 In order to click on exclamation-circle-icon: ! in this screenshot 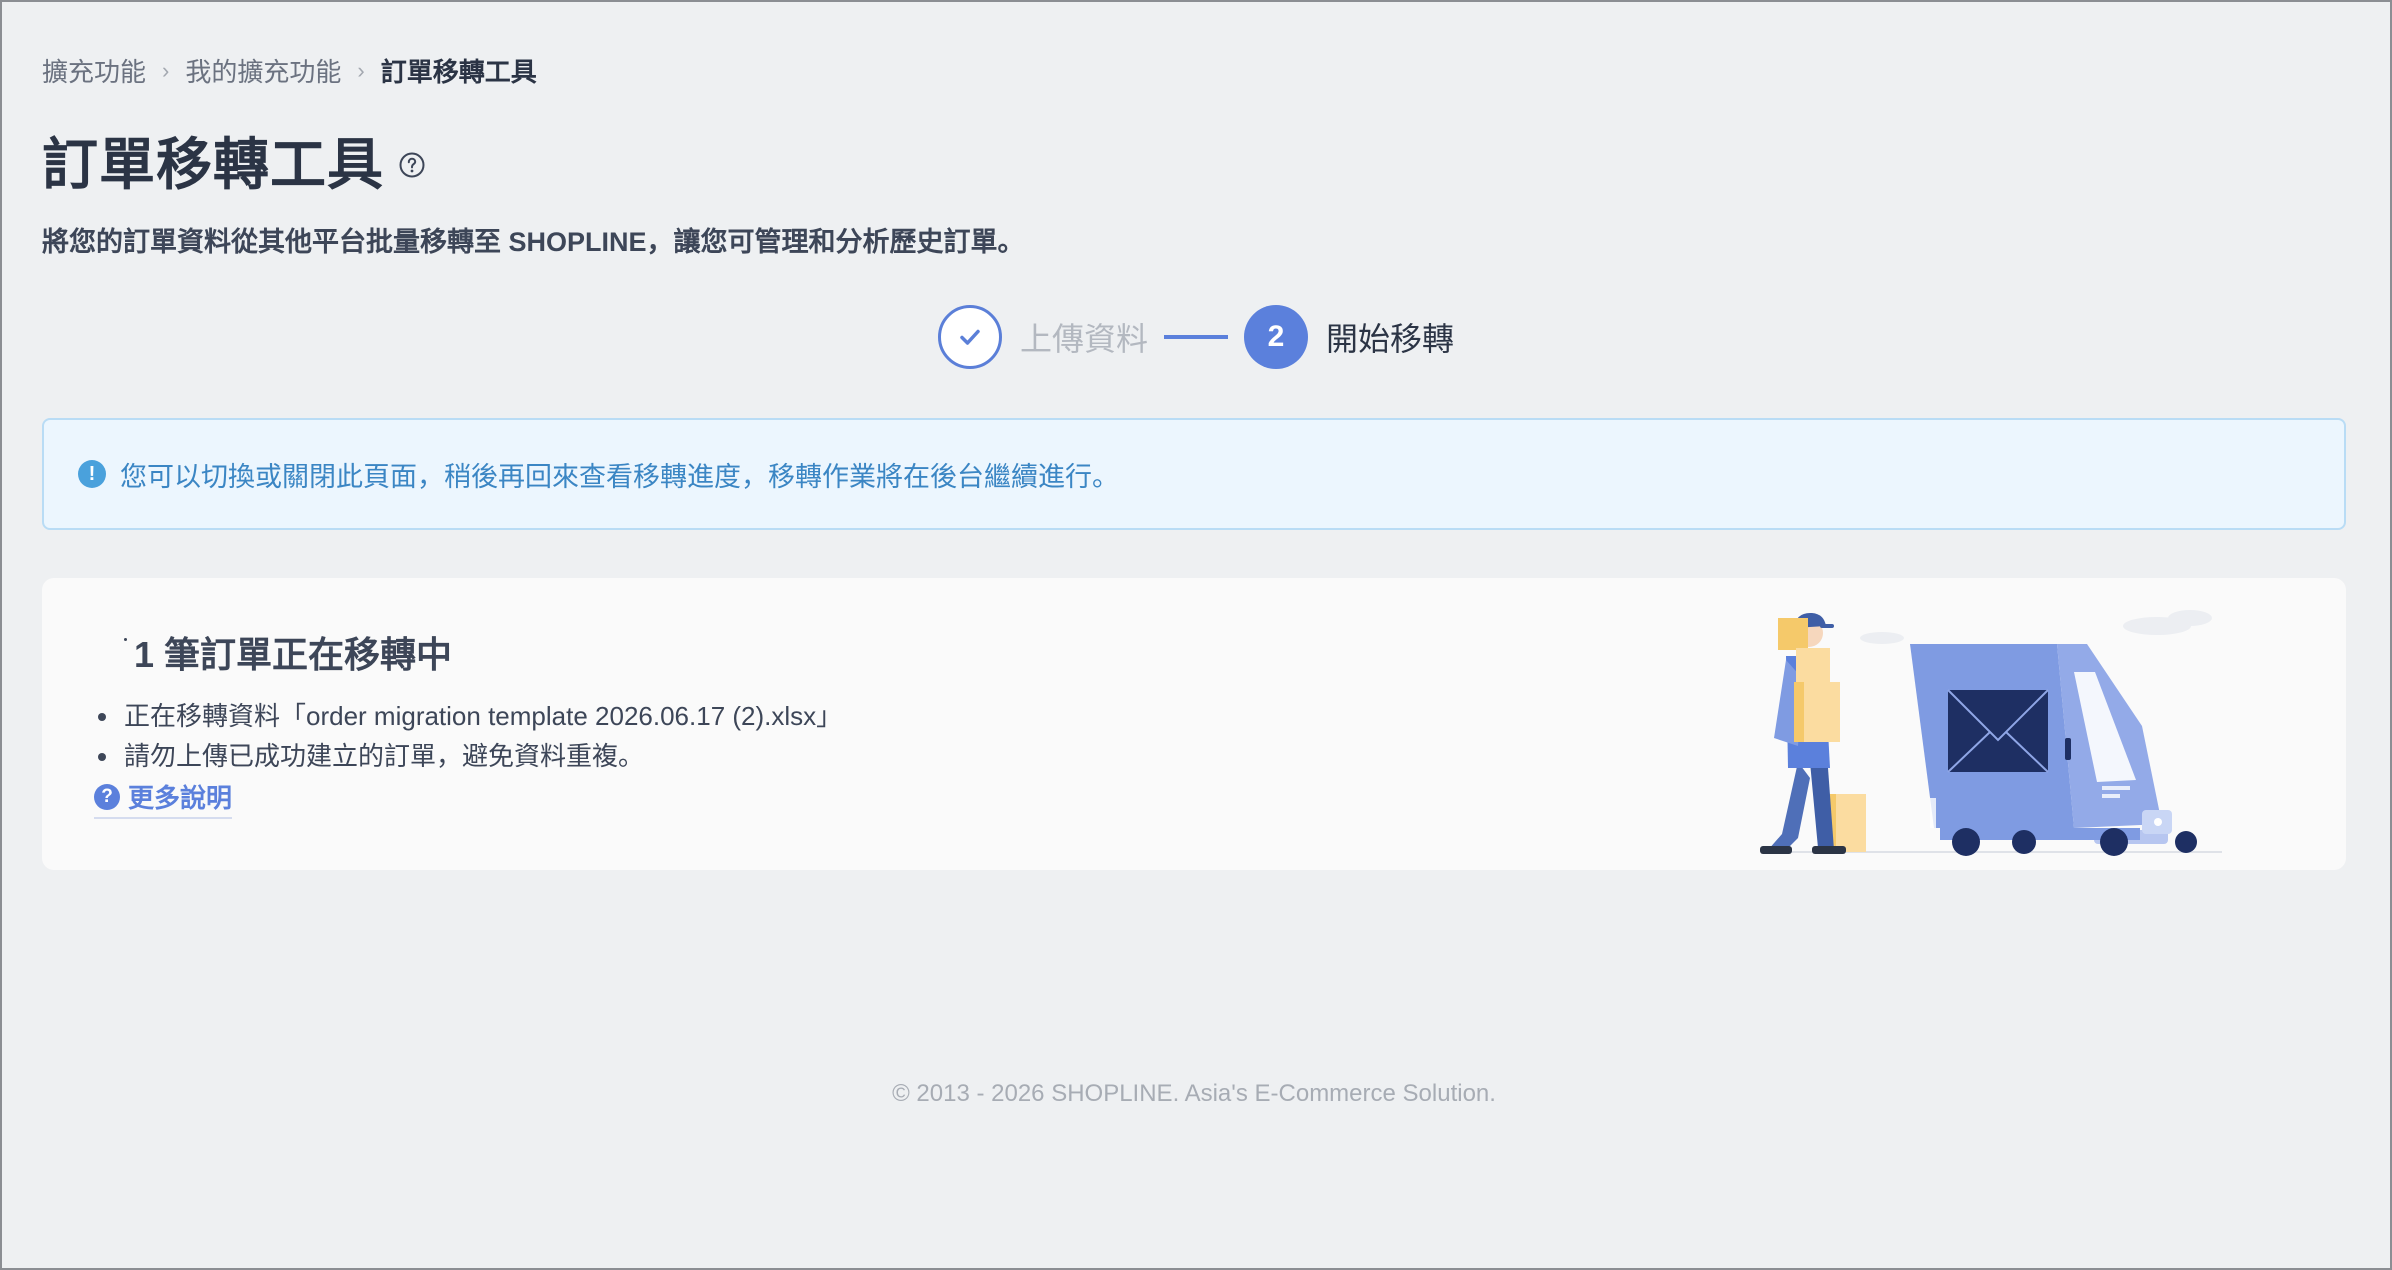, I will do `click(92, 474)`.